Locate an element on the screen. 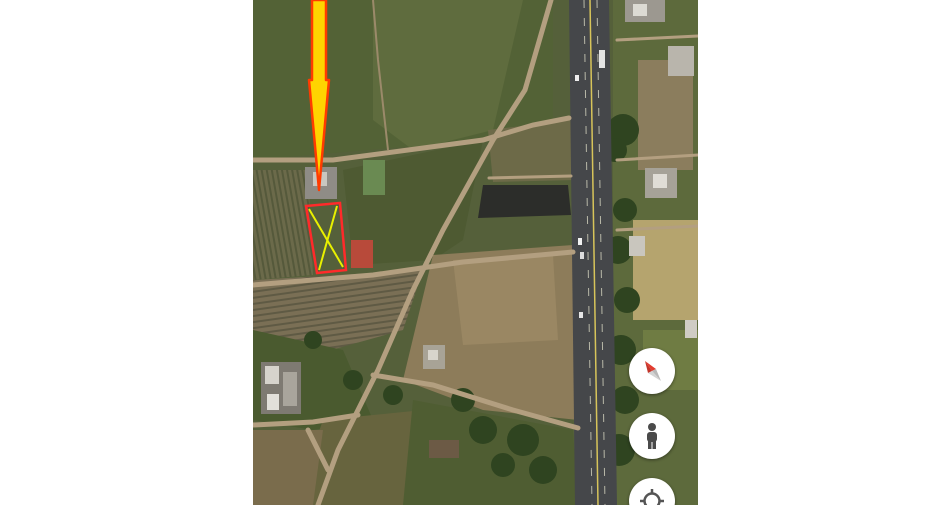 The width and height of the screenshot is (950, 505). compass-button is located at coordinates (652, 371).